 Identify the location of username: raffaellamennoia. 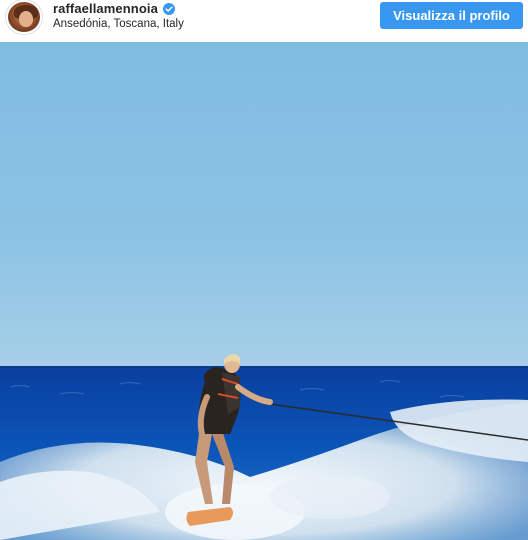
(105, 8).